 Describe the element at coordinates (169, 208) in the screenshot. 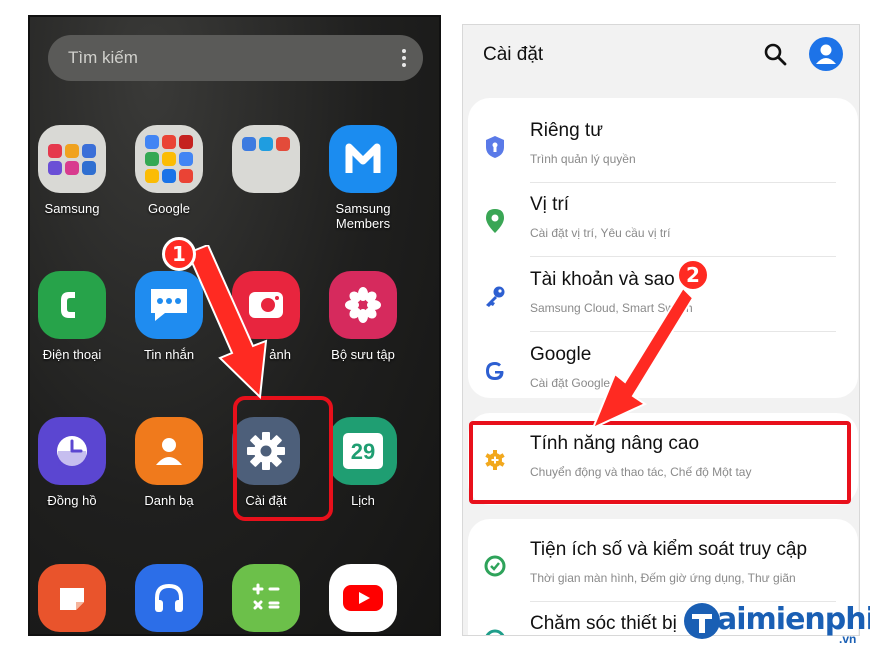

I see `app-label: Google` at that location.